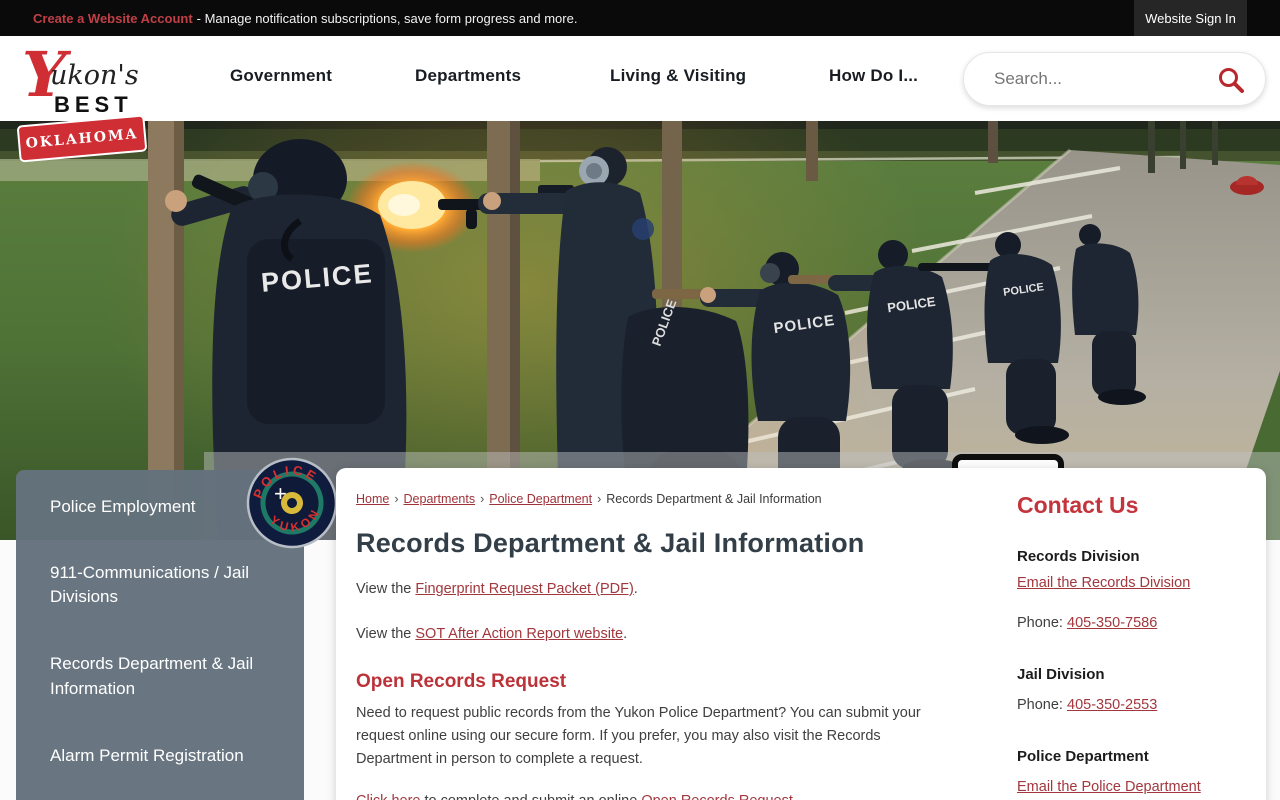  Describe the element at coordinates (1103, 583) in the screenshot. I see `email-records-division-link: Email the Records Division` at that location.